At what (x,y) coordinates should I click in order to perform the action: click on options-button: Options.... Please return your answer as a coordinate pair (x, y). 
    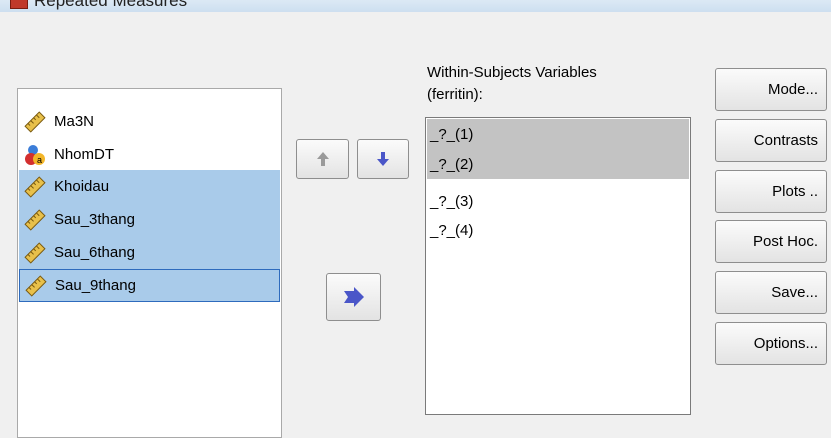
    Looking at the image, I should click on (771, 343).